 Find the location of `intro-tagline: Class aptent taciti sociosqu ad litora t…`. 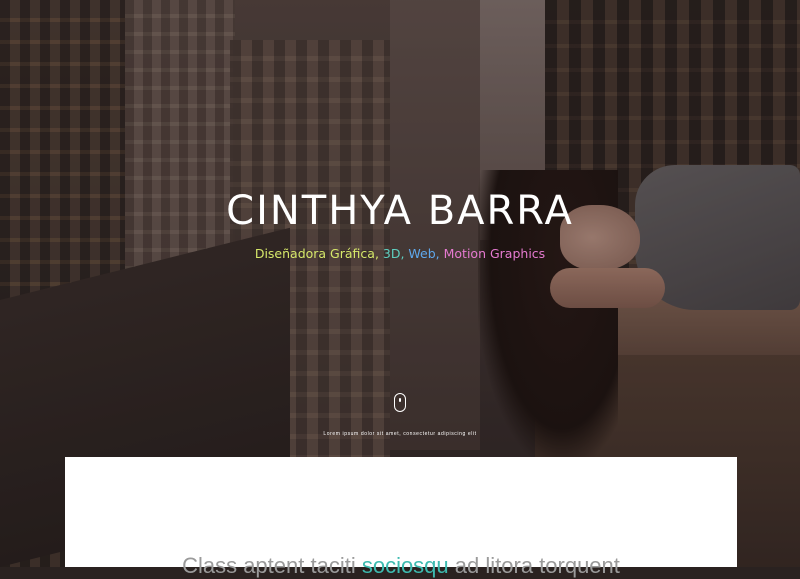

intro-tagline: Class aptent taciti sociosqu ad litora t… is located at coordinates (401, 566).